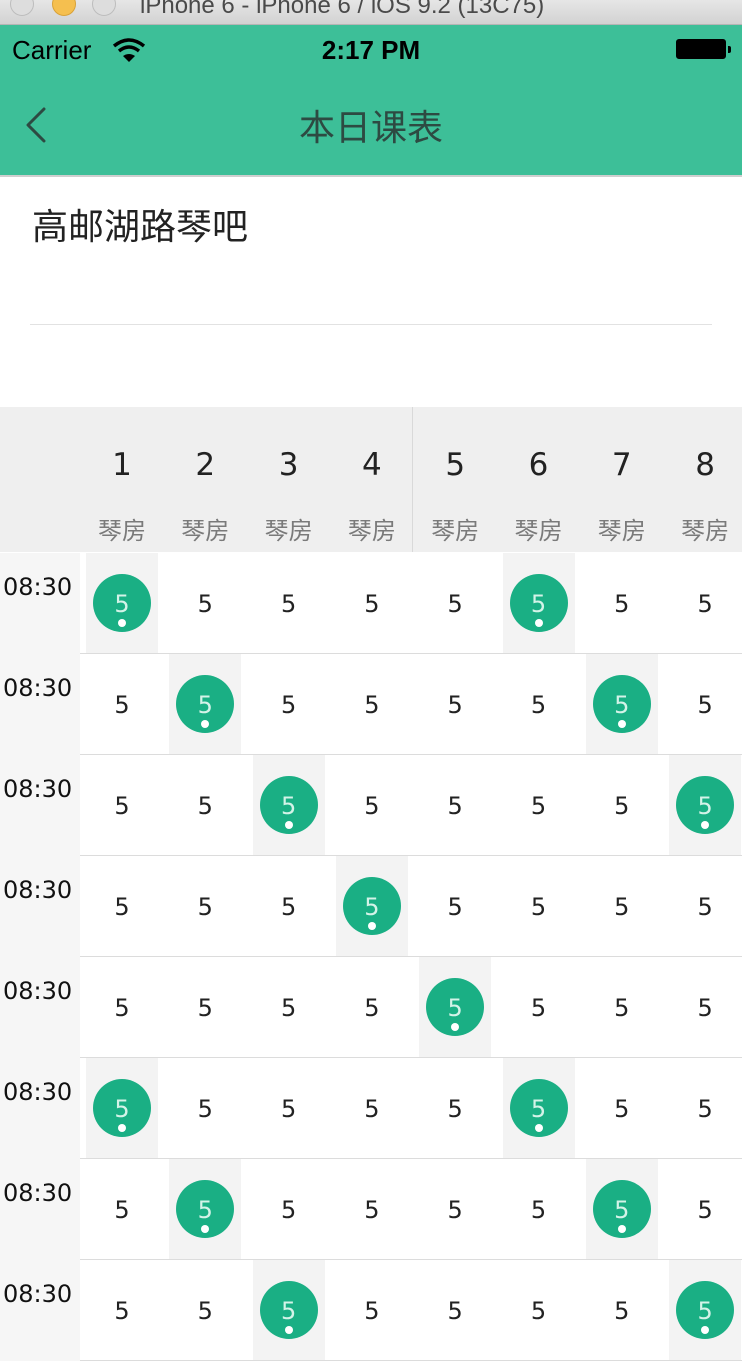  What do you see at coordinates (455, 465) in the screenshot?
I see `room-number: 5` at bounding box center [455, 465].